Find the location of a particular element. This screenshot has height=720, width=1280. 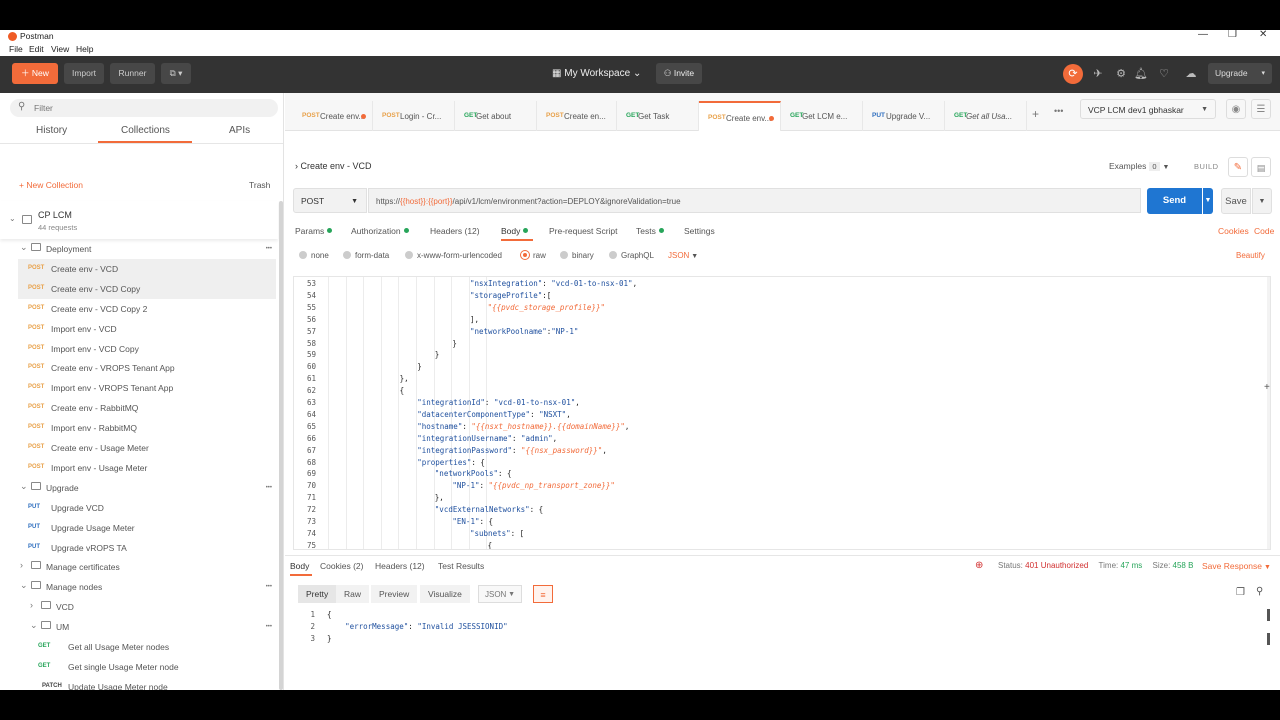

request-row-import-env-vcd: POST Import env - VCD is located at coordinates (147, 329).